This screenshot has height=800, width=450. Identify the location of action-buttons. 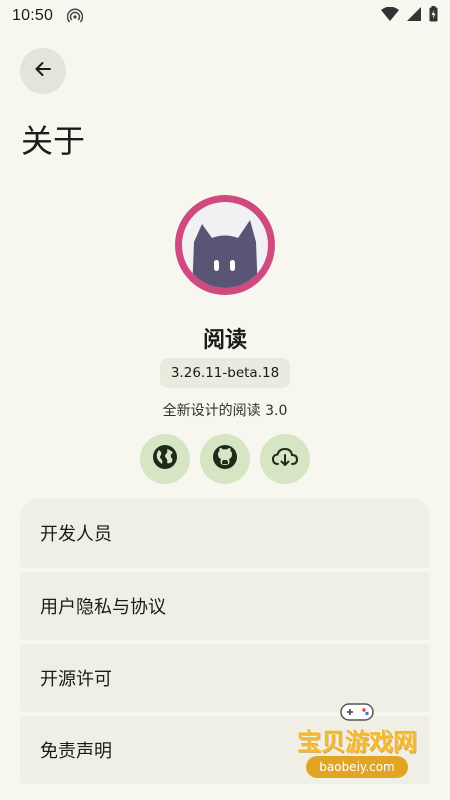
(225, 459).